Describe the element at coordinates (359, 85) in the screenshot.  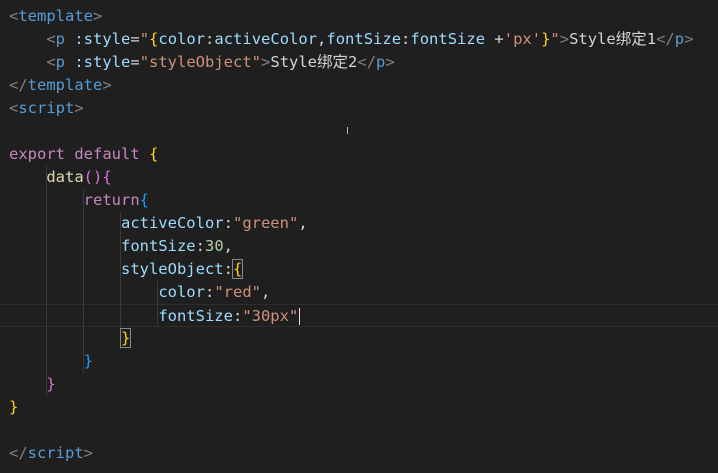
I see `code-line: </template>` at that location.